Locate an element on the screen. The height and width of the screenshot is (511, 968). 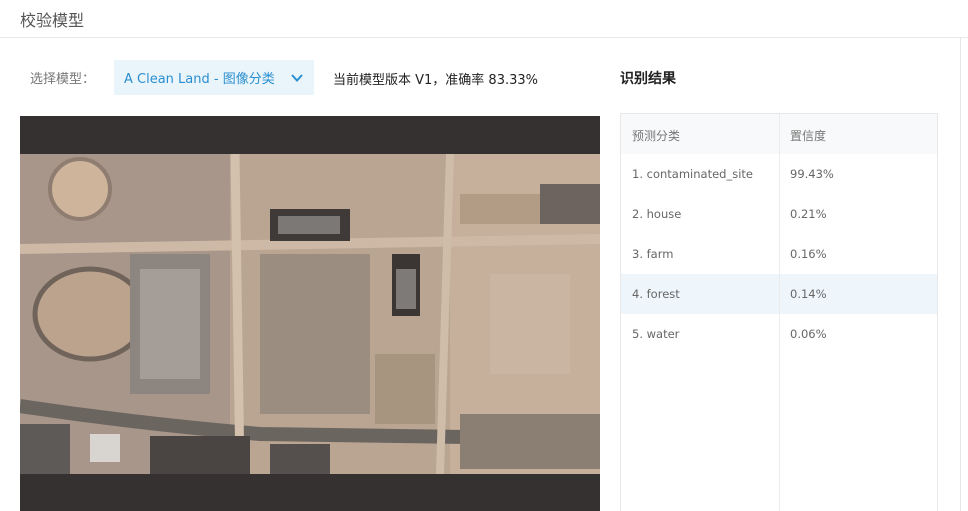
row-confidence: 0.16% is located at coordinates (808, 254).